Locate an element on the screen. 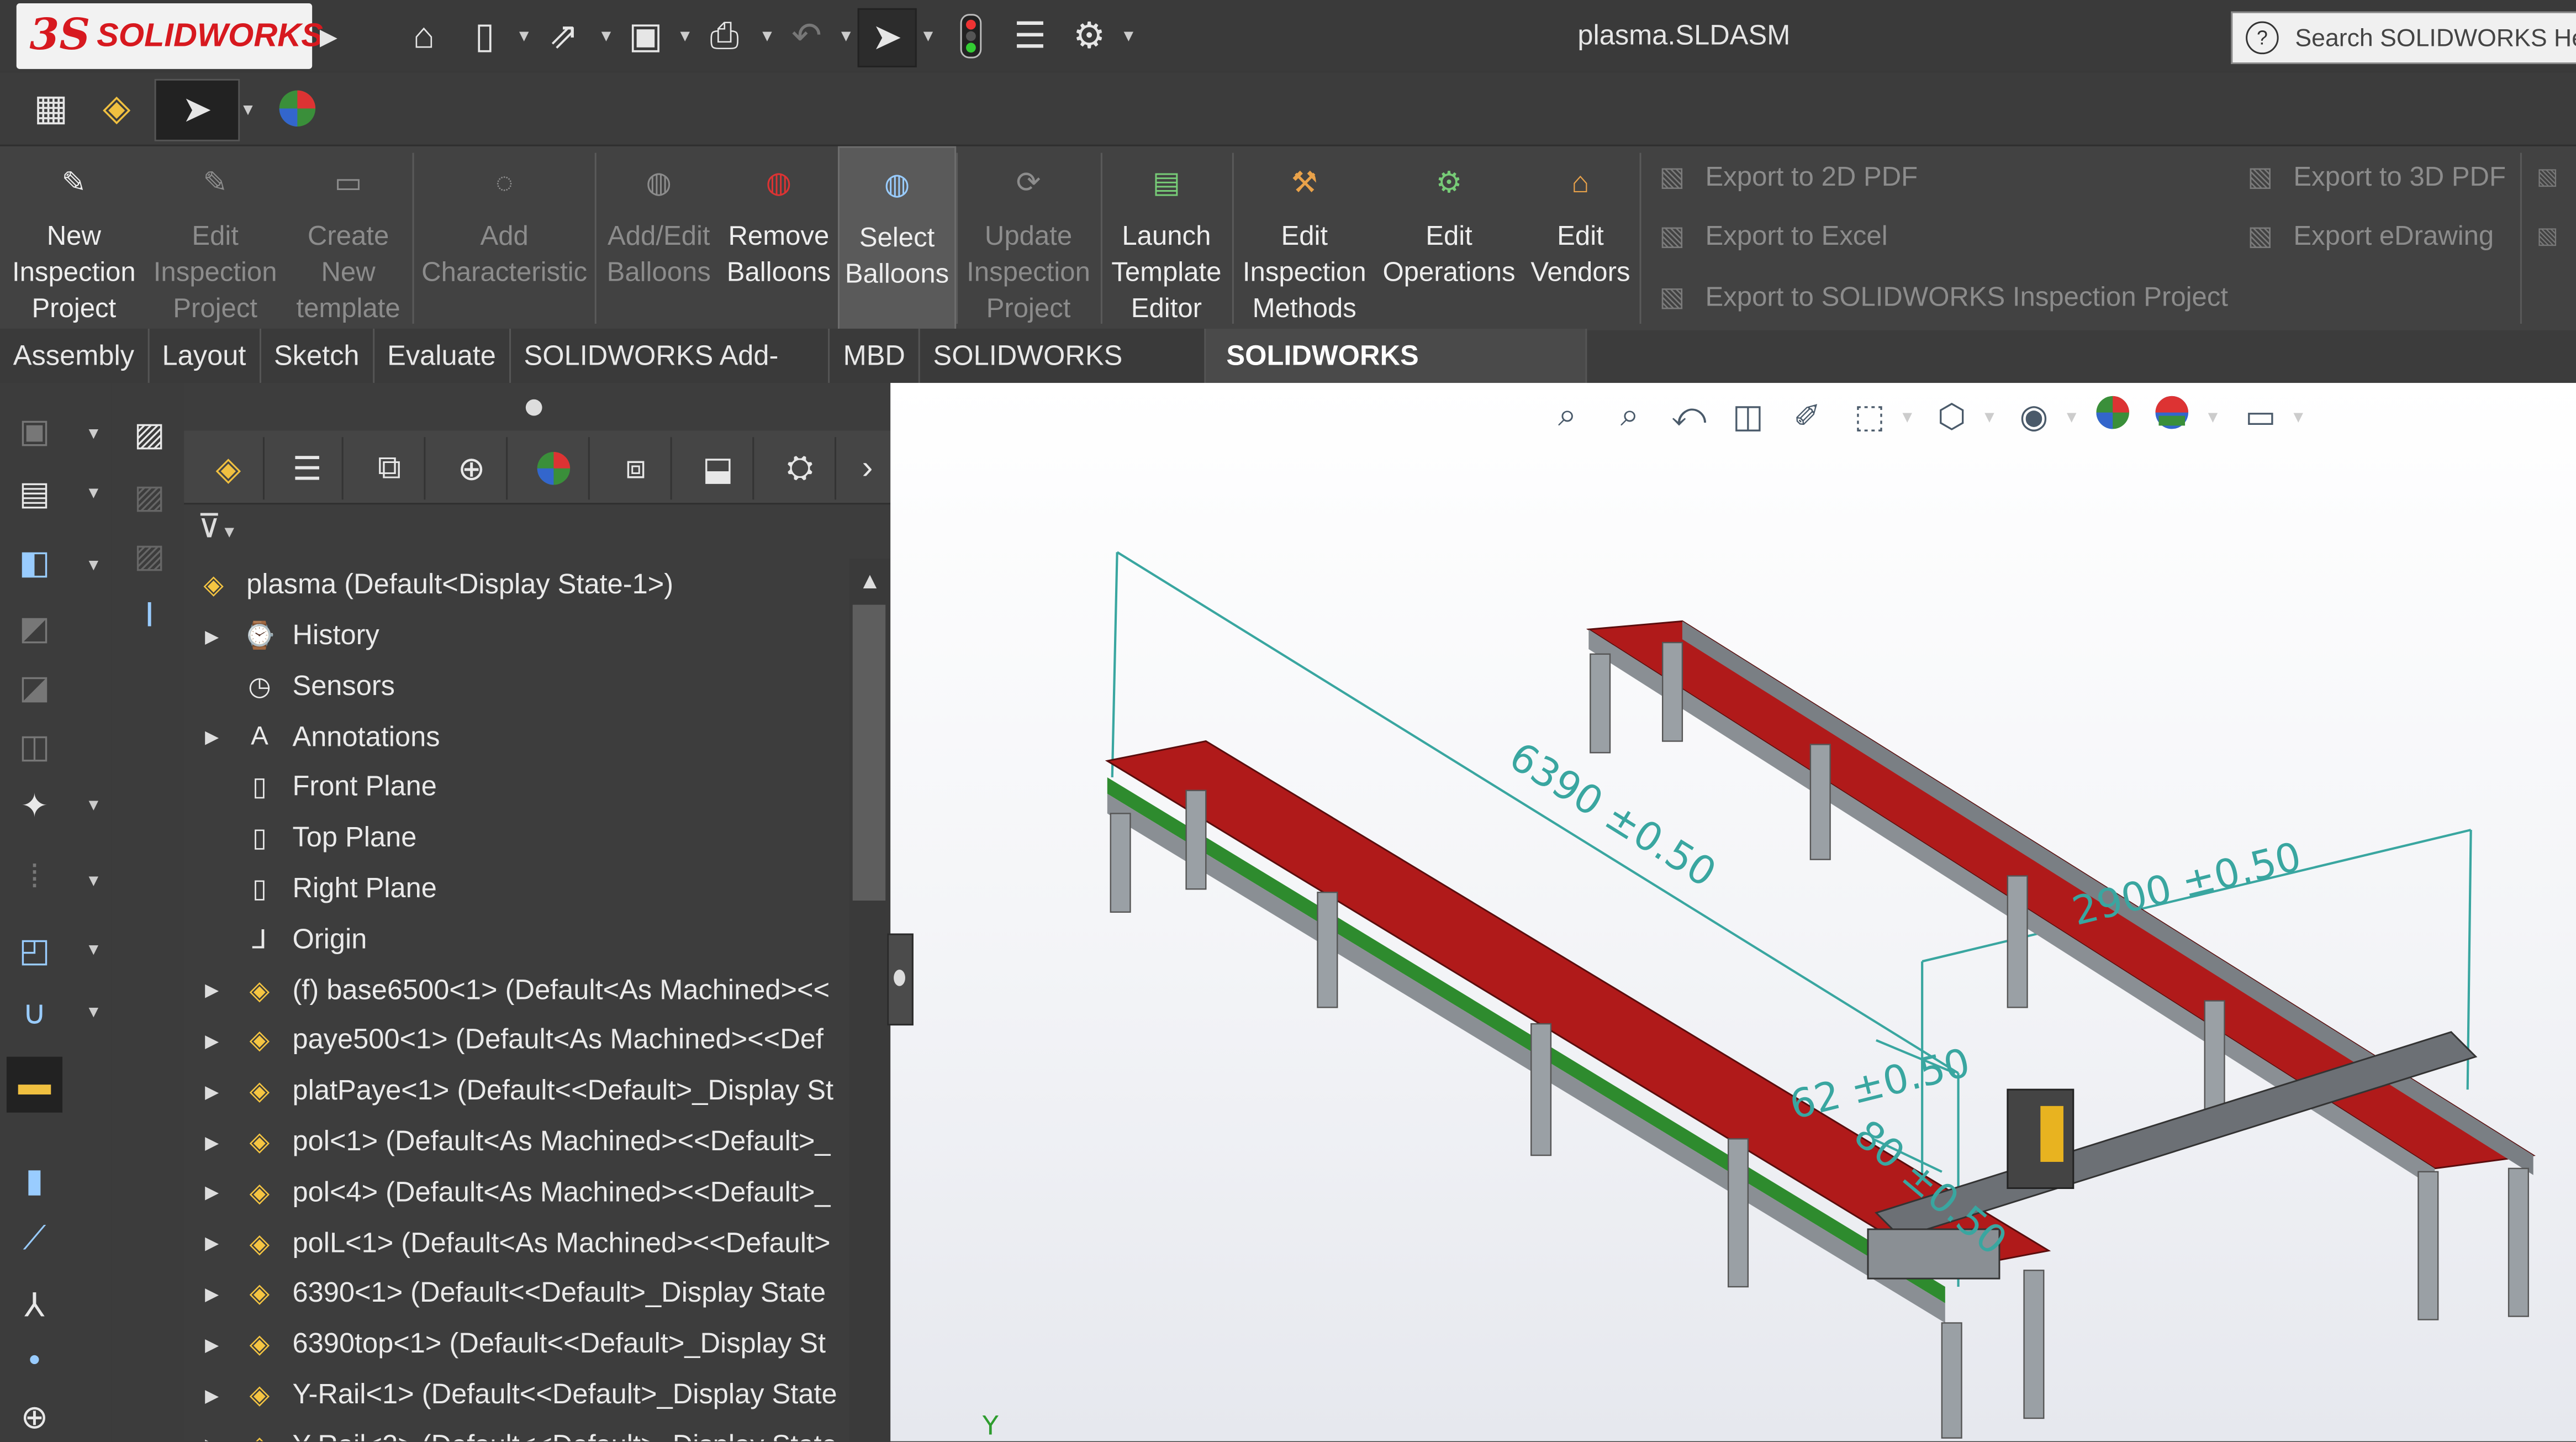 The height and width of the screenshot is (1442, 2576). reference-geometry-icon: ◰ is located at coordinates (34, 950).